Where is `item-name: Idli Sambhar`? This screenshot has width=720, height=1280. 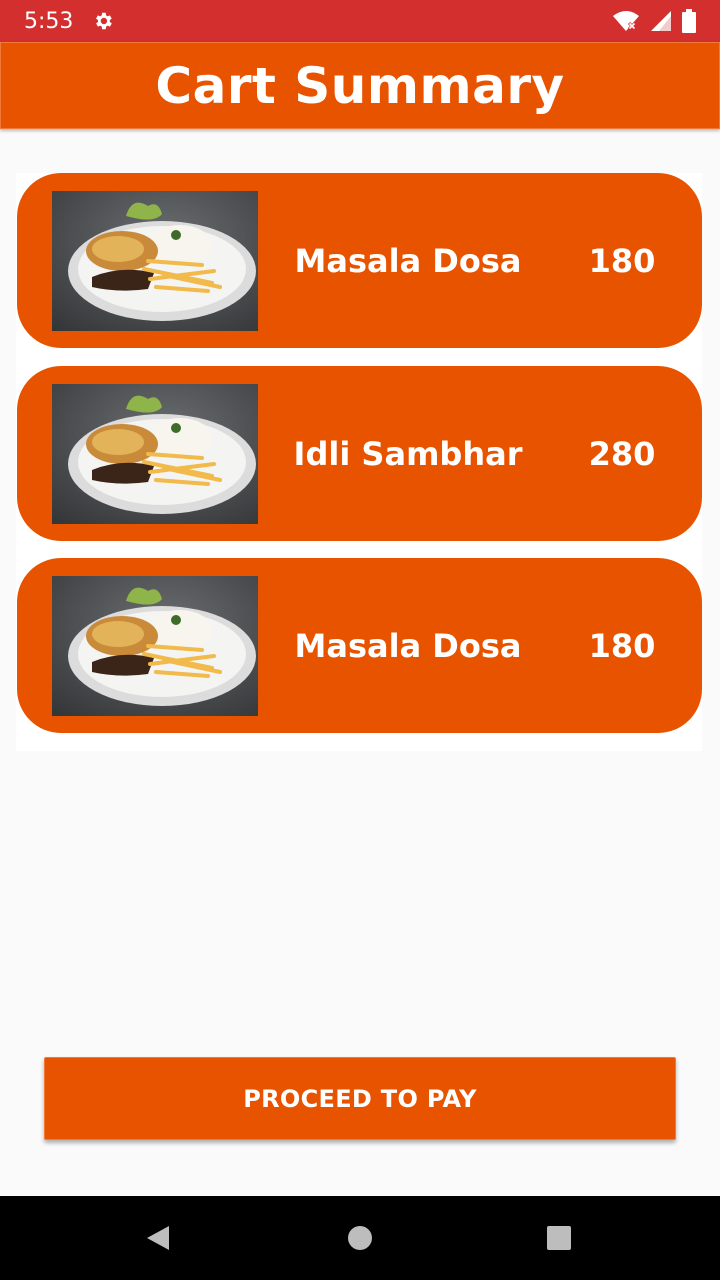
item-name: Idli Sambhar is located at coordinates (408, 453).